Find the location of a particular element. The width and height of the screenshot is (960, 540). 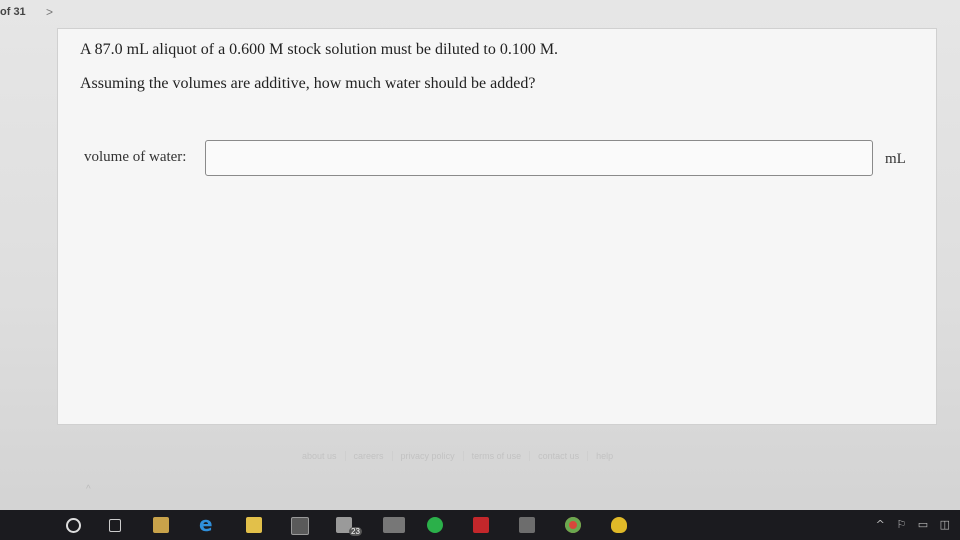

question-pager: of 31 > is located at coordinates (26, 12).